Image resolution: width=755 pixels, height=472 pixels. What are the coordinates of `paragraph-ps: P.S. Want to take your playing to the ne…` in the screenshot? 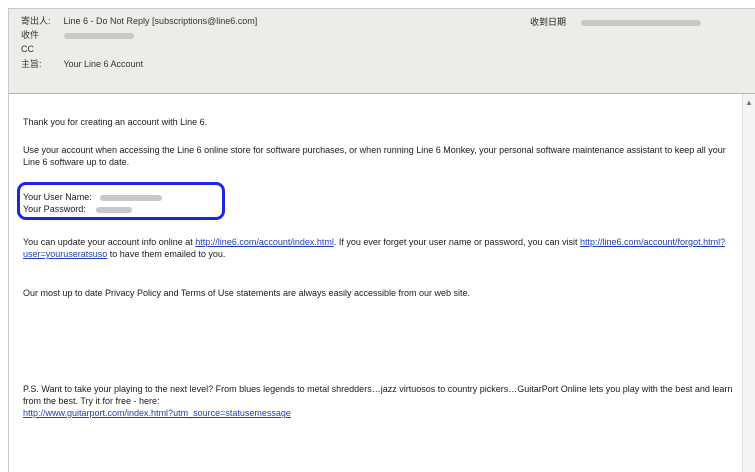 It's located at (383, 401).